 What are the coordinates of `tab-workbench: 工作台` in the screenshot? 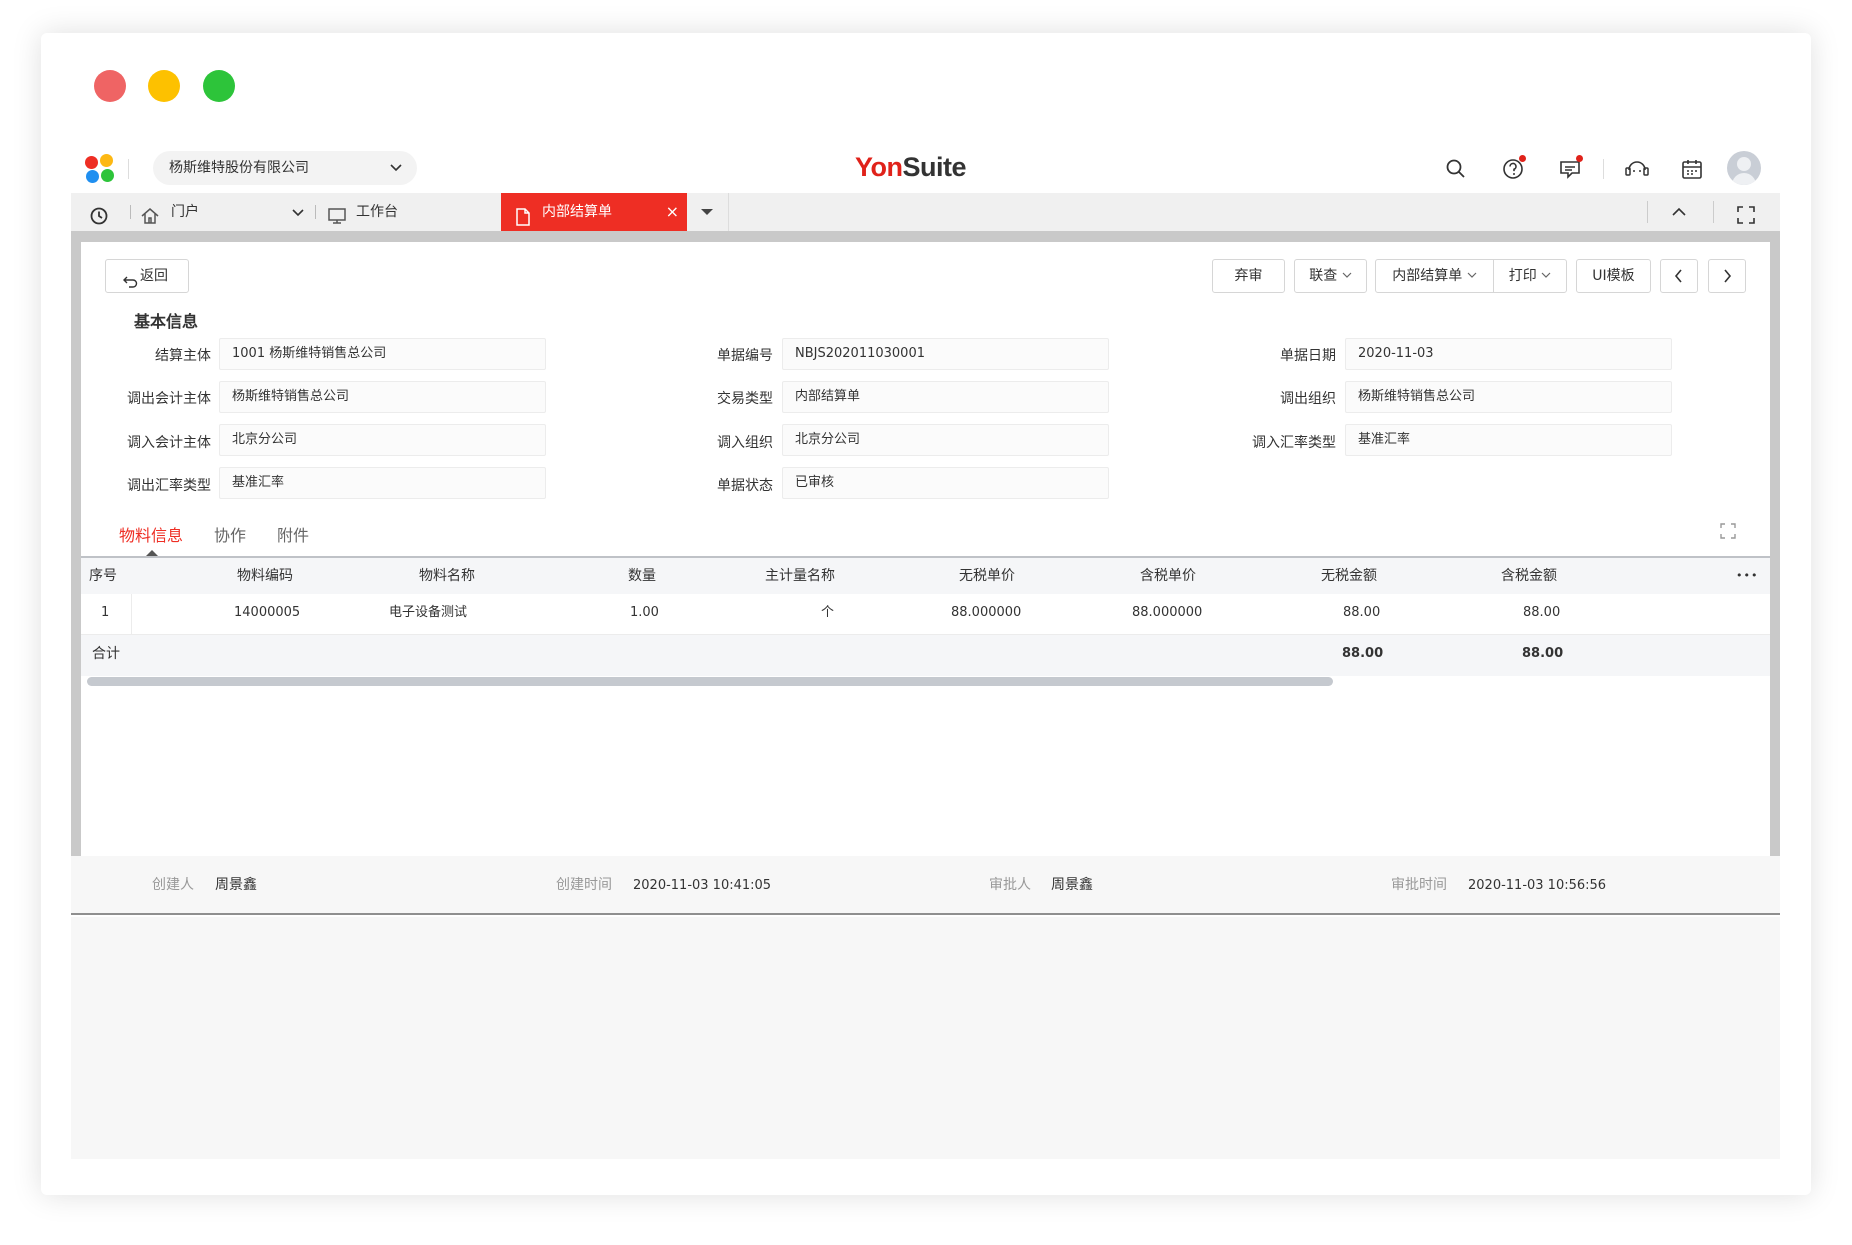 It's located at (377, 212).